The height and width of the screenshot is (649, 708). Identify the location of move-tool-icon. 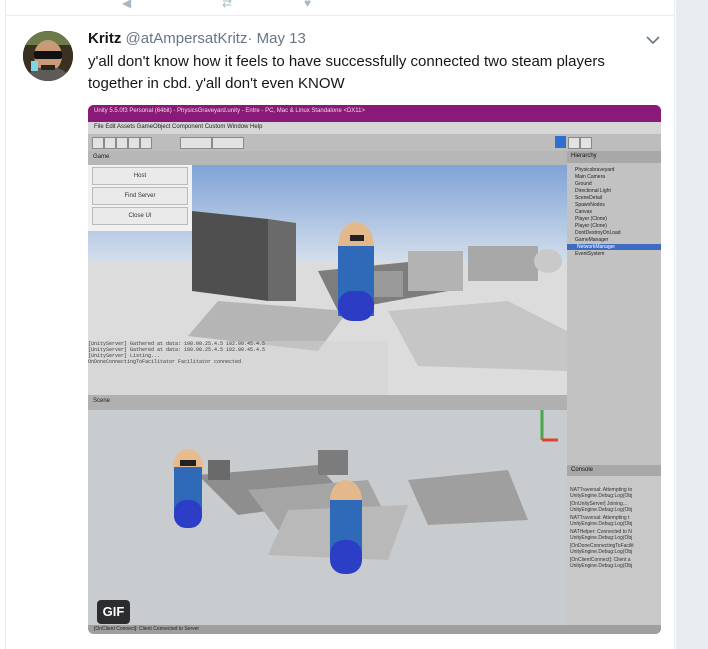
(110, 143).